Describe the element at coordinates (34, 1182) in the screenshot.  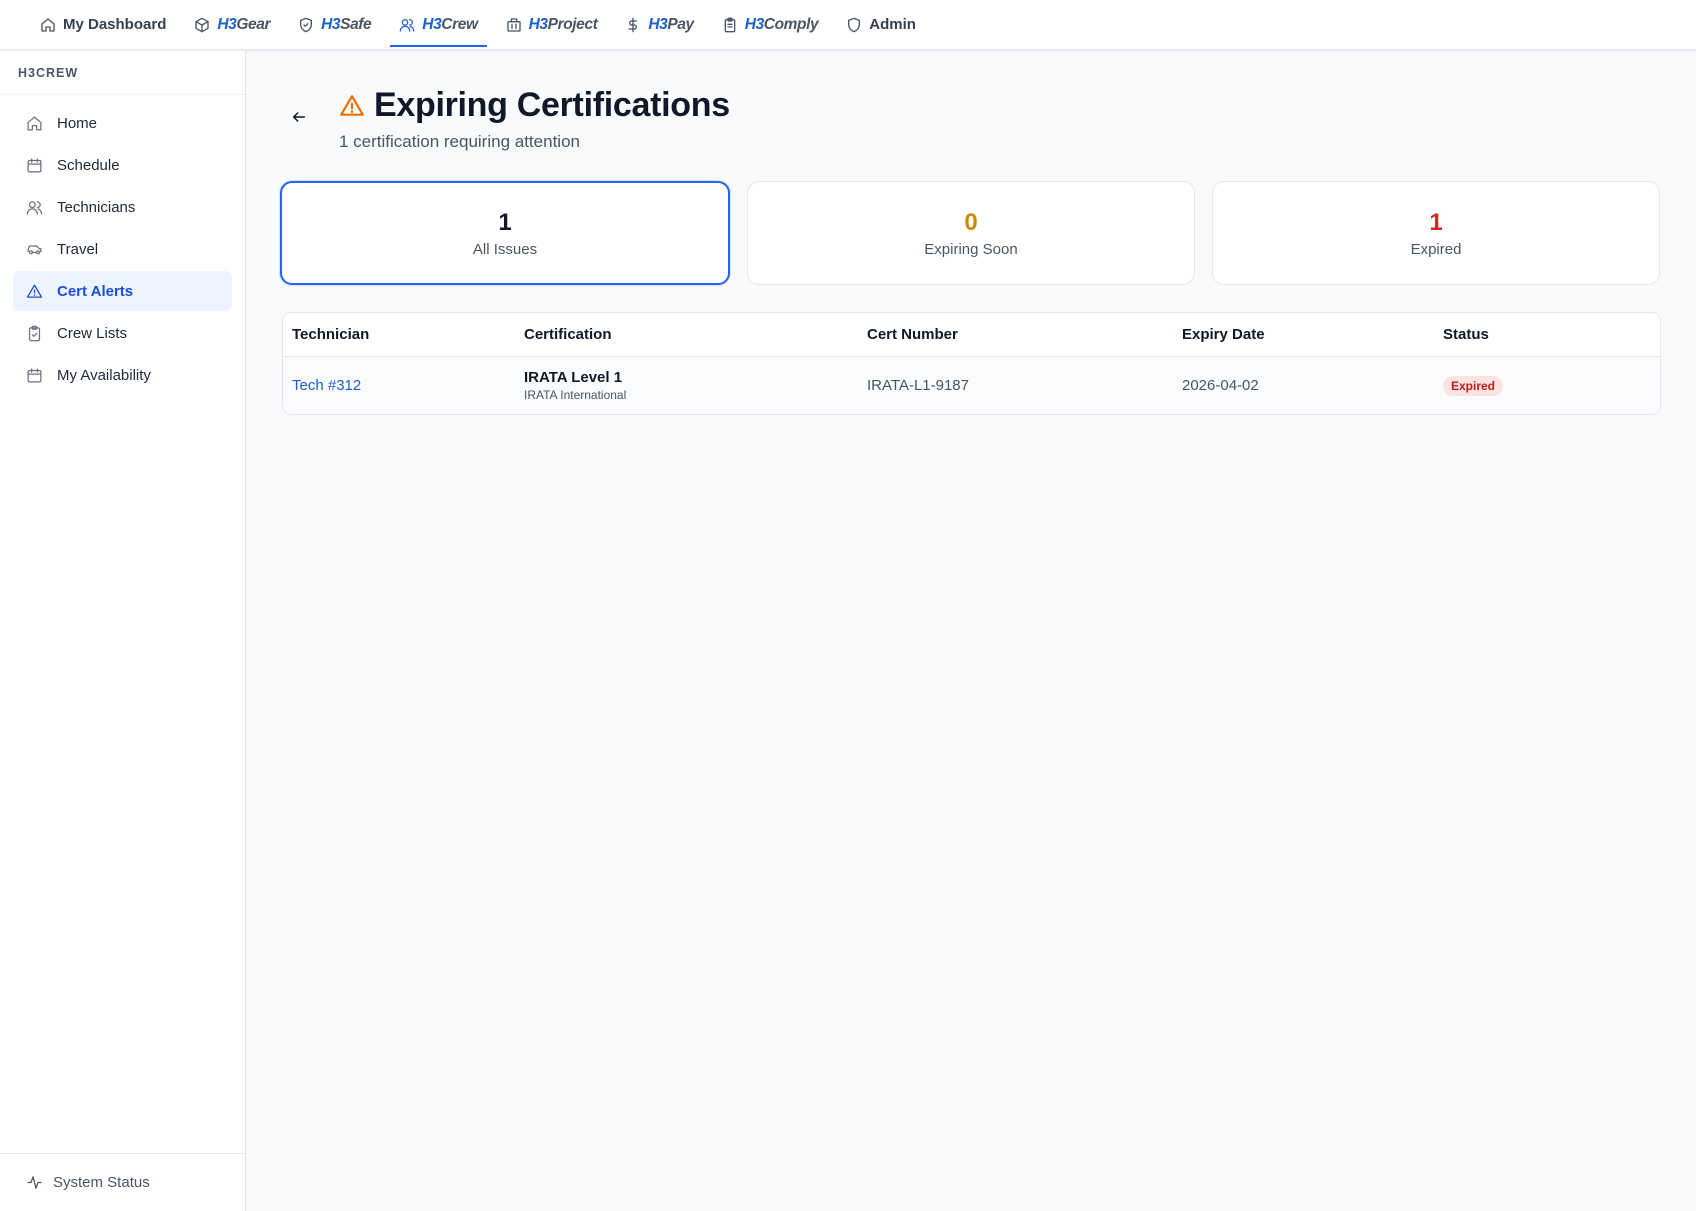
I see `activity-icon` at that location.